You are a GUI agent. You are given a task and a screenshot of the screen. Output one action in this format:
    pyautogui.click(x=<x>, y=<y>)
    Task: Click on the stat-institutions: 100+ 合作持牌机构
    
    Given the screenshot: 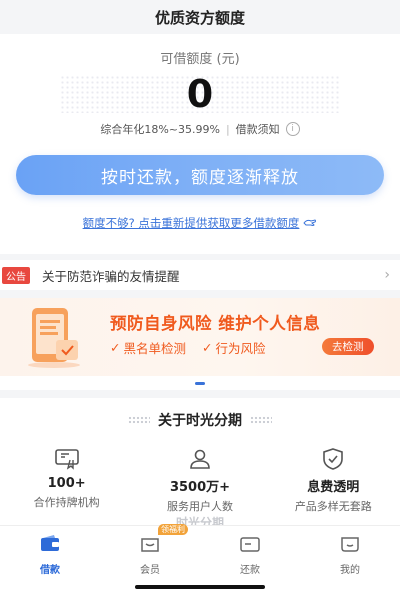 What is the action you would take?
    pyautogui.click(x=67, y=481)
    